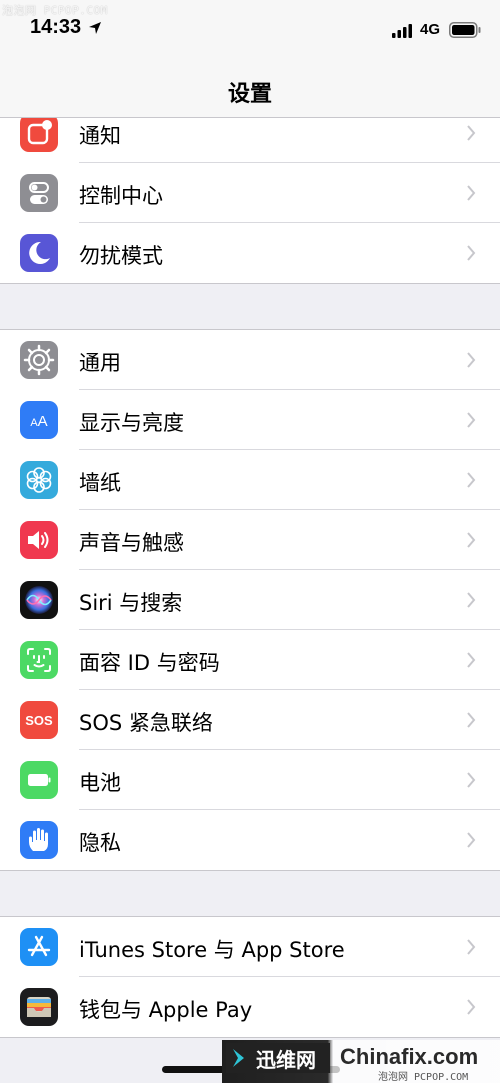 This screenshot has height=1083, width=500. I want to click on settings-row-privacy: 隐私, so click(250, 840).